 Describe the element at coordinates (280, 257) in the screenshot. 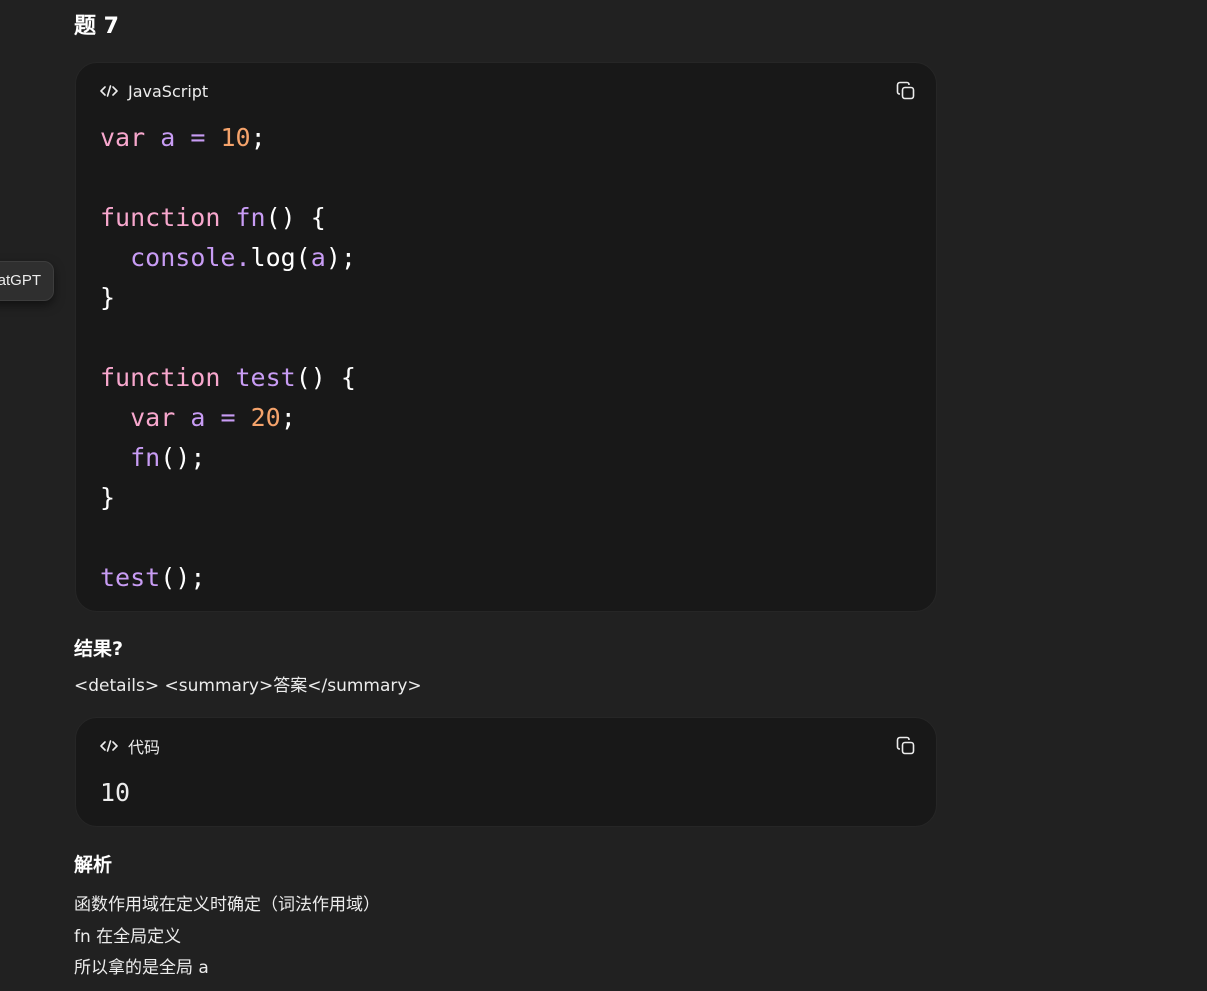

I see `code-token: log(` at that location.